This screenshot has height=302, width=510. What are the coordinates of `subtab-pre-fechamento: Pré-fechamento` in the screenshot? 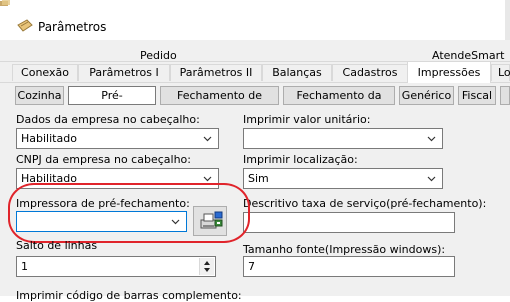 It's located at (112, 102).